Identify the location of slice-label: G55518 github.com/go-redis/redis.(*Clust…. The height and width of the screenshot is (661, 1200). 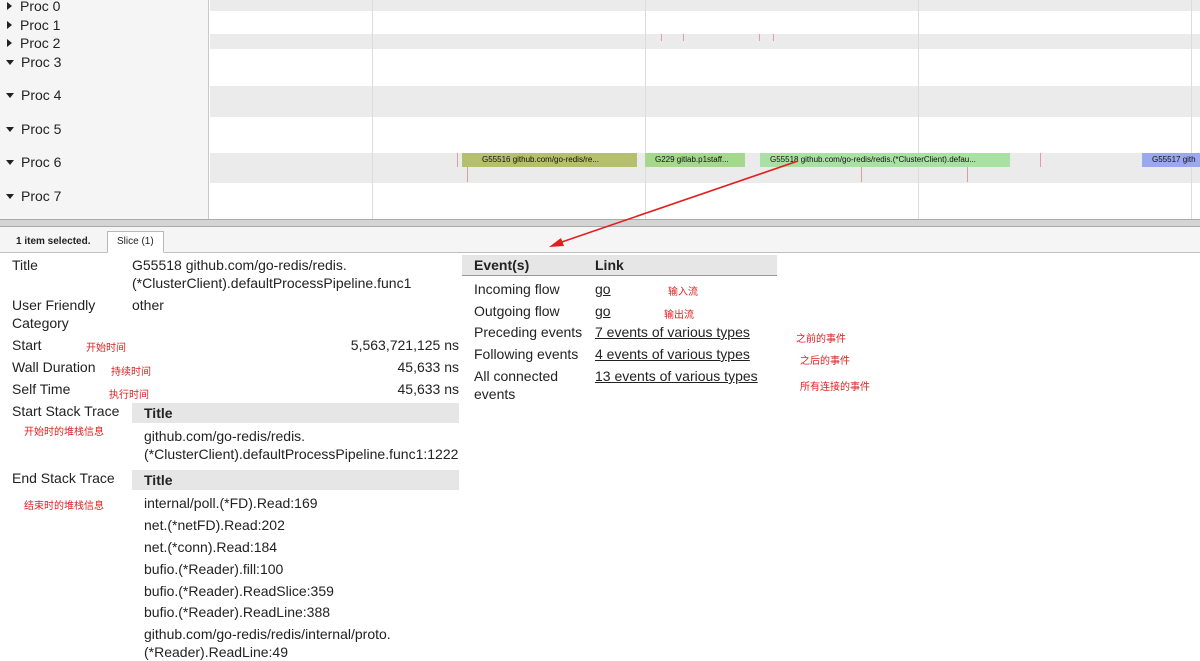
(873, 159).